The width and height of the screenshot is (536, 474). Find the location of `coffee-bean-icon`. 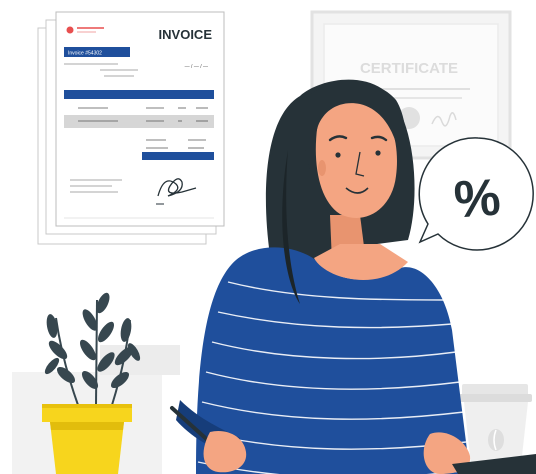

coffee-bean-icon is located at coordinates (496, 440).